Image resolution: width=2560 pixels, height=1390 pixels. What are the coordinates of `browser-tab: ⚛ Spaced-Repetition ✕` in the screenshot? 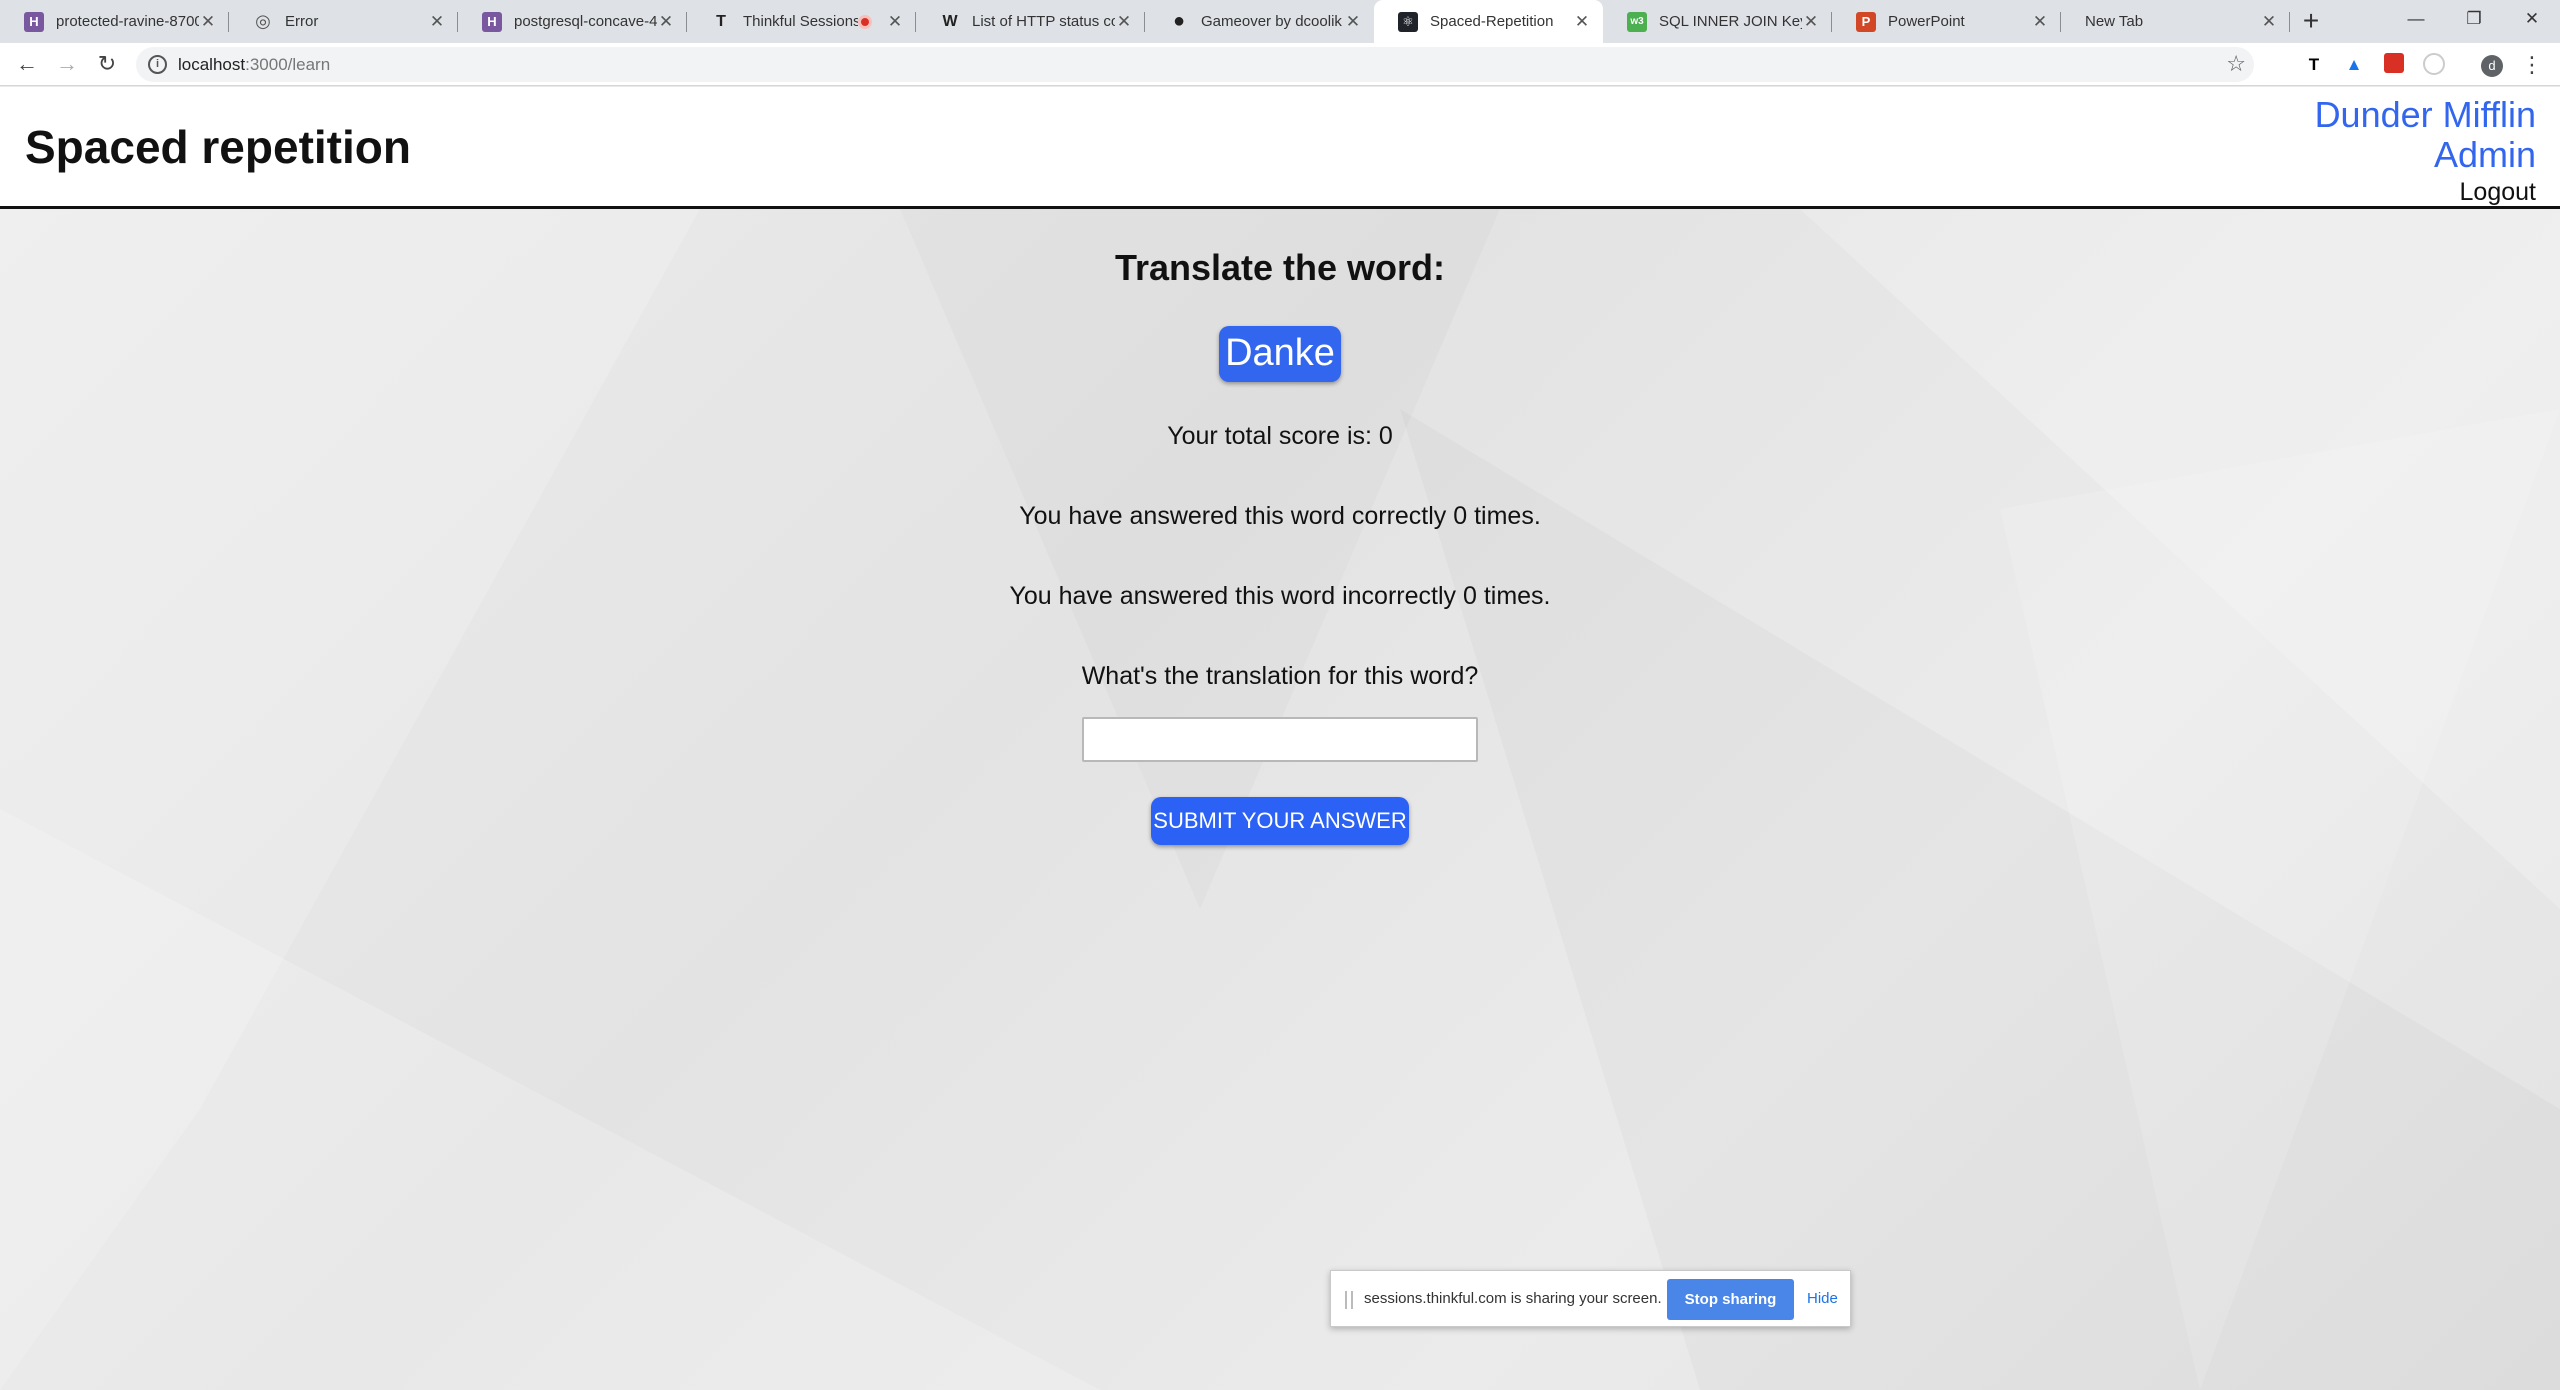 It's located at (1488, 21).